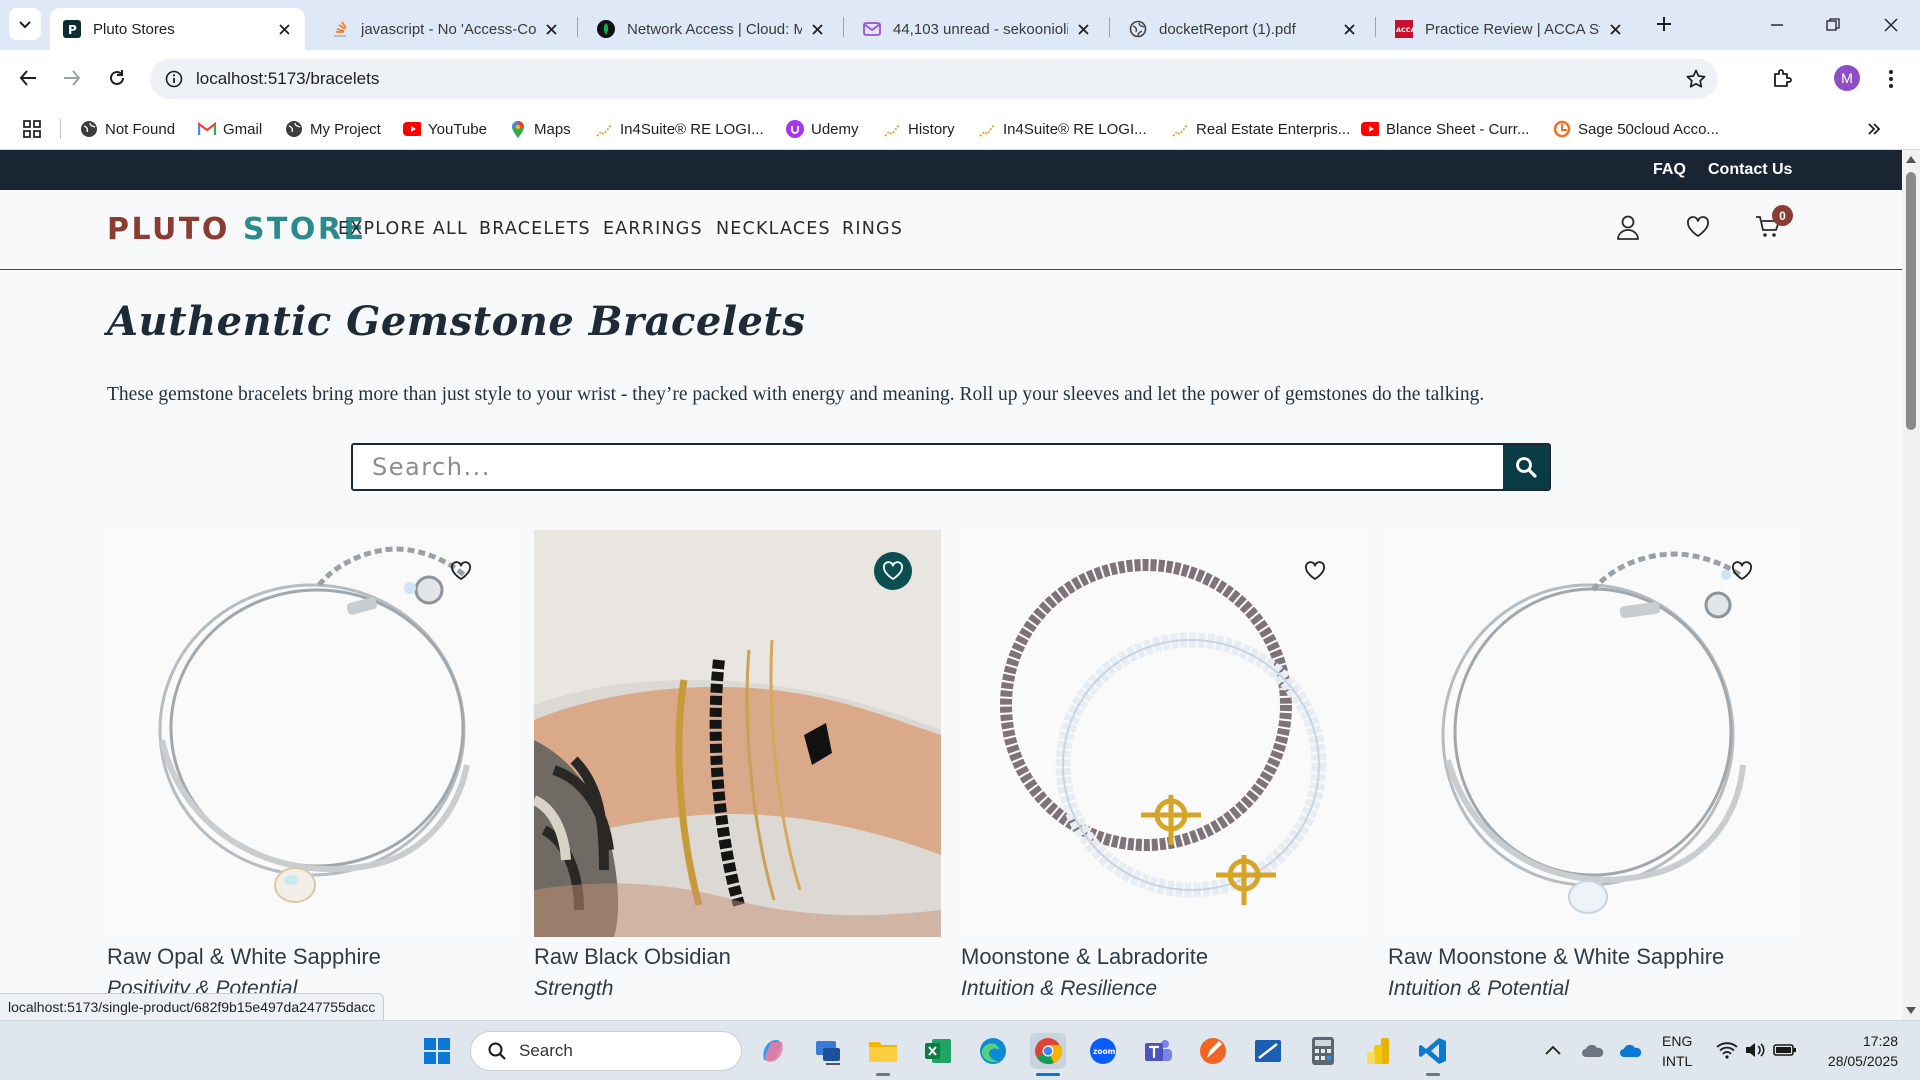  What do you see at coordinates (919, 129) in the screenshot?
I see `bookmark-history: History` at bounding box center [919, 129].